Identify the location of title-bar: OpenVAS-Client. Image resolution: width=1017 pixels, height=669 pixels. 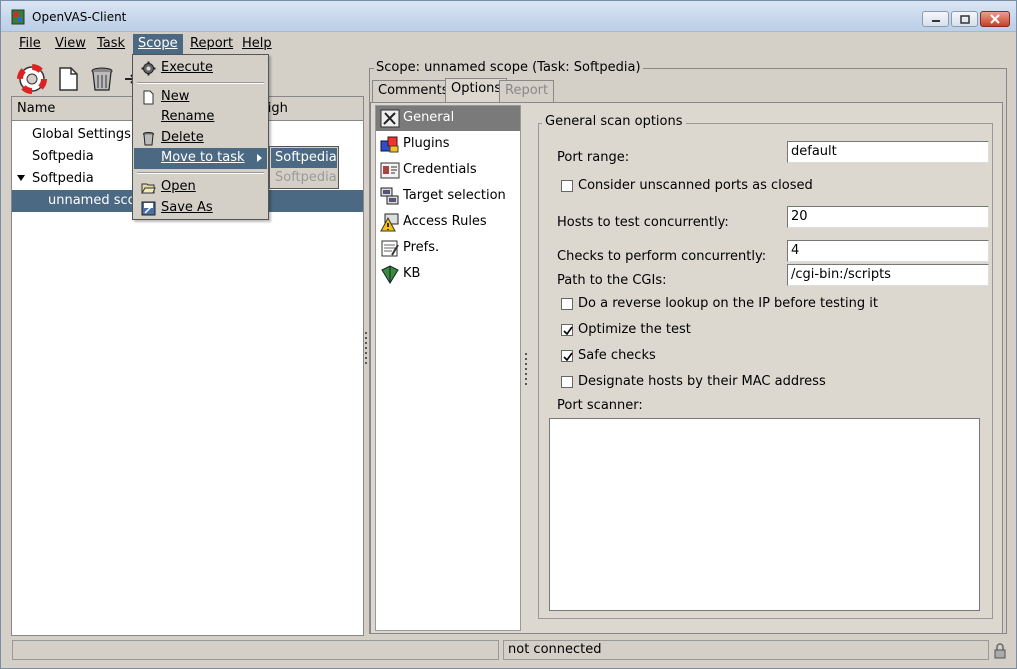
(508, 16).